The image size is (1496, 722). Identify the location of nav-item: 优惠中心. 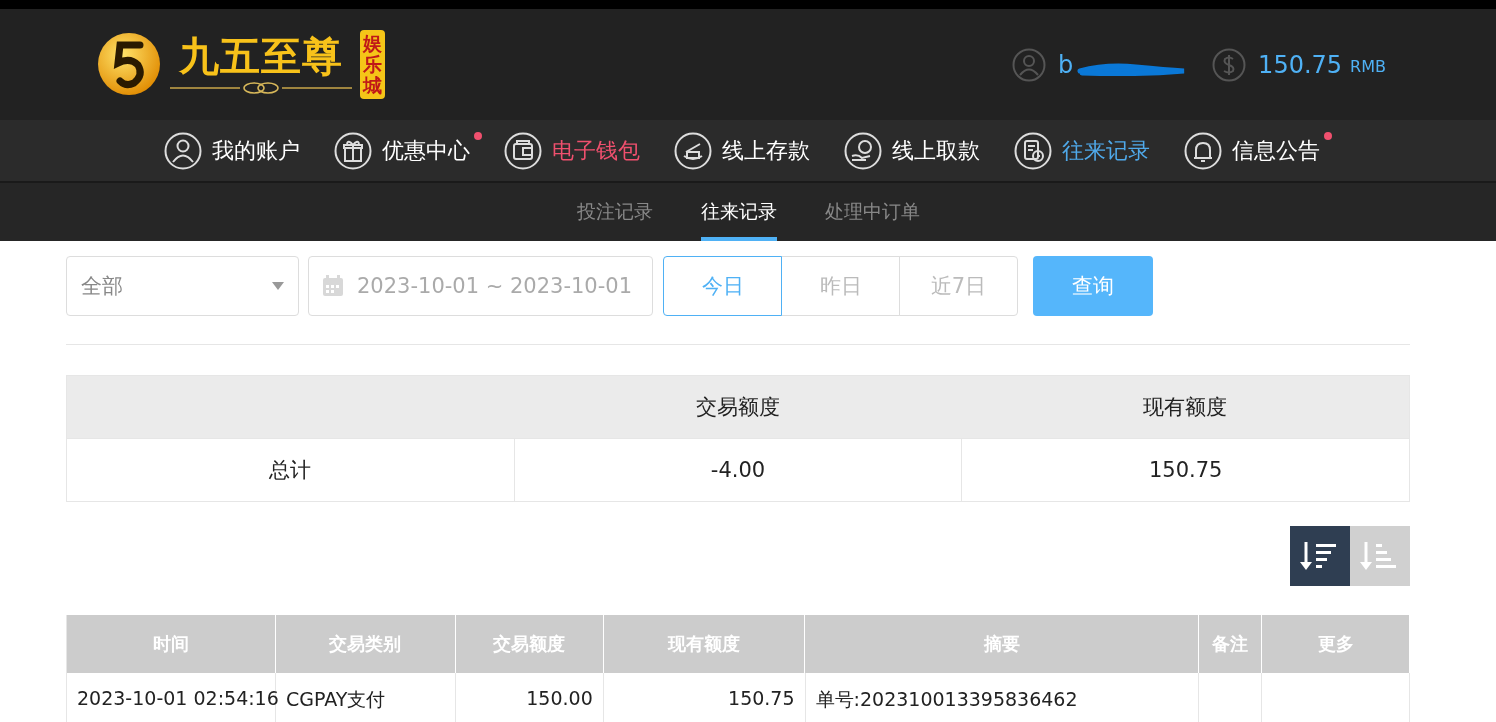
(408, 150).